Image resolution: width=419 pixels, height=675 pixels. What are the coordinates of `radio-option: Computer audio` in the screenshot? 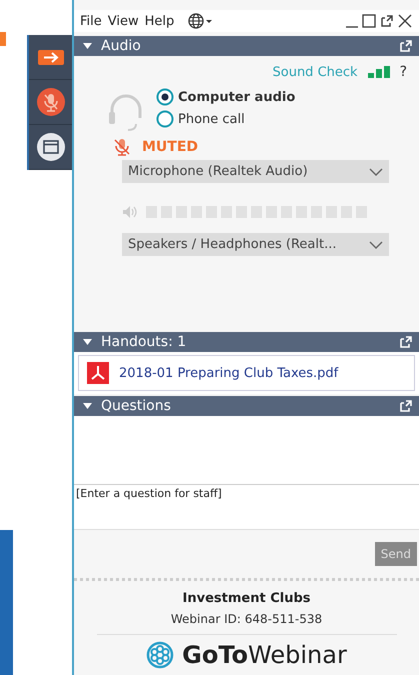 It's located at (226, 97).